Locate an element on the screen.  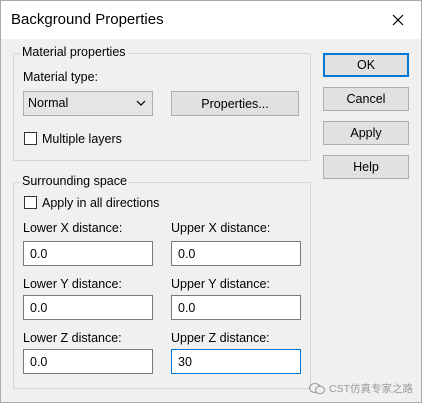
multiple-layers-checkbox is located at coordinates (30, 138).